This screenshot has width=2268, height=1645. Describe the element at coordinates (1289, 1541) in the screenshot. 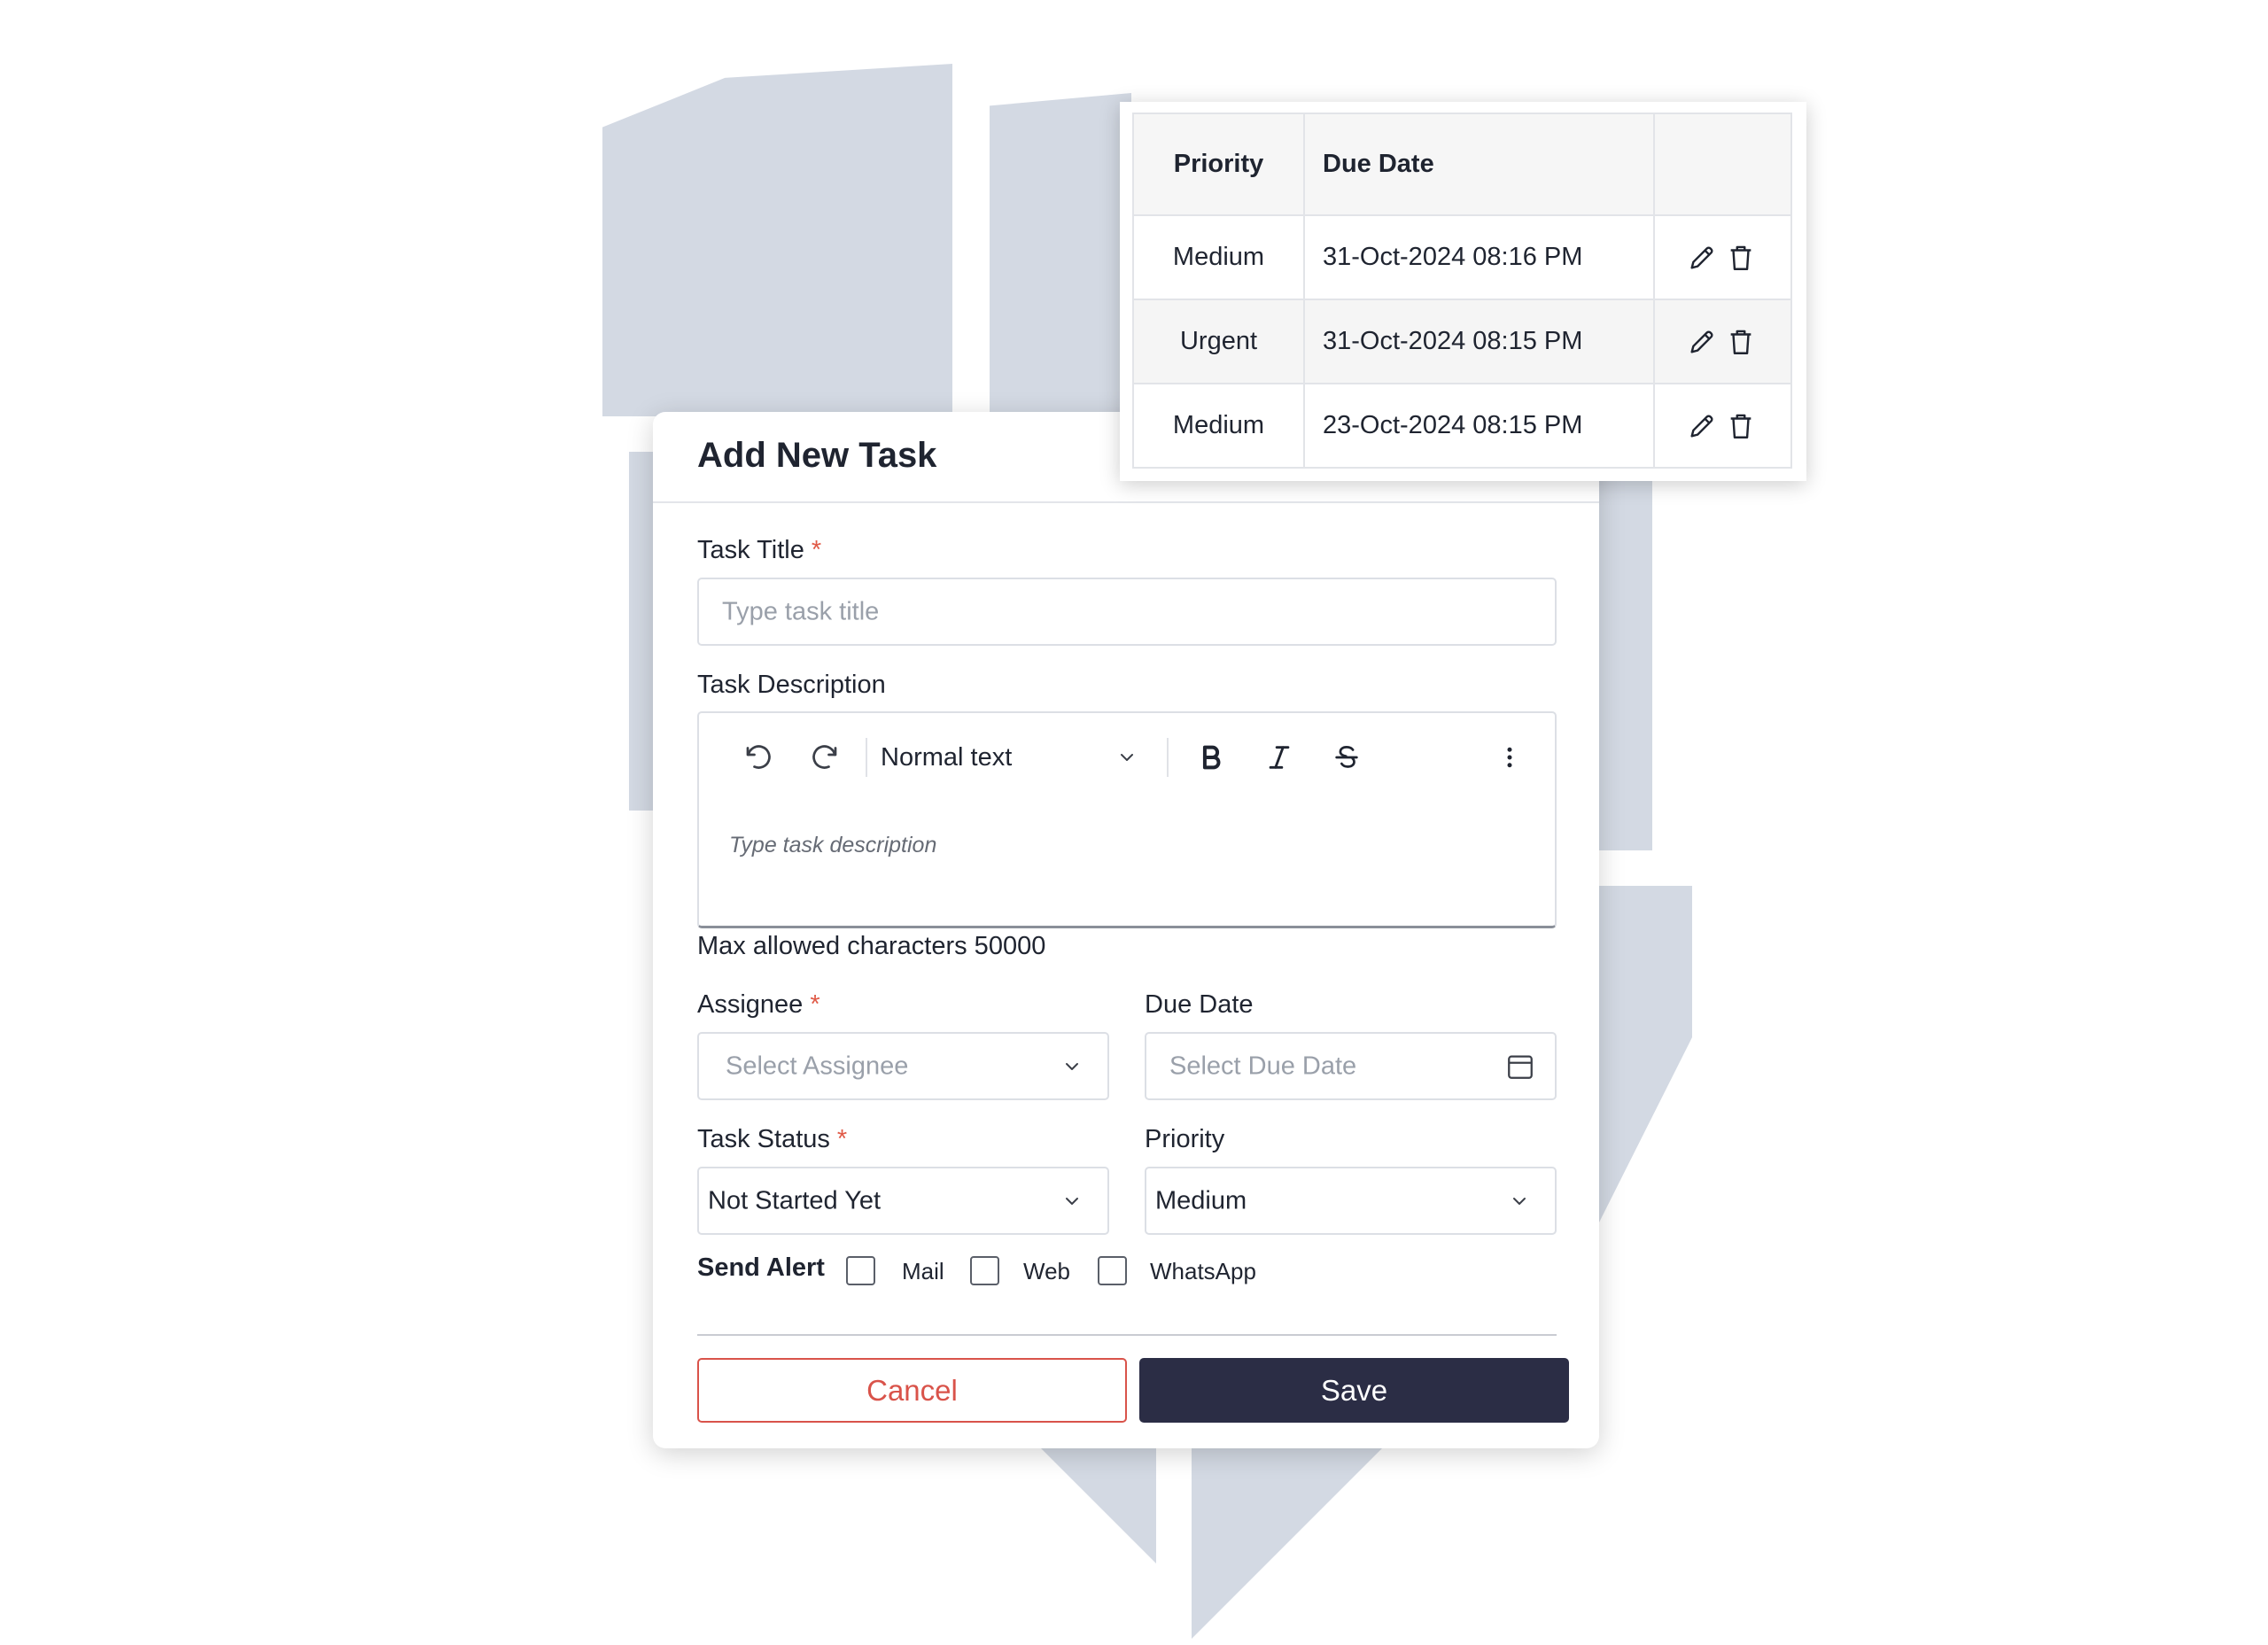

I see `background-shape-bottom-right` at that location.